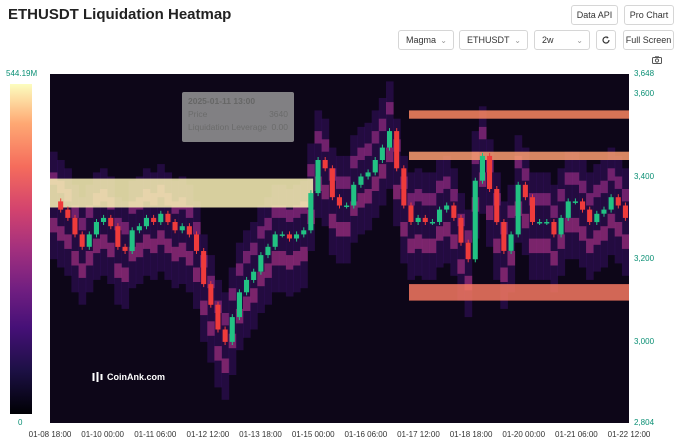 The height and width of the screenshot is (448, 680). What do you see at coordinates (97, 377) in the screenshot?
I see `coinank-logo-icon` at bounding box center [97, 377].